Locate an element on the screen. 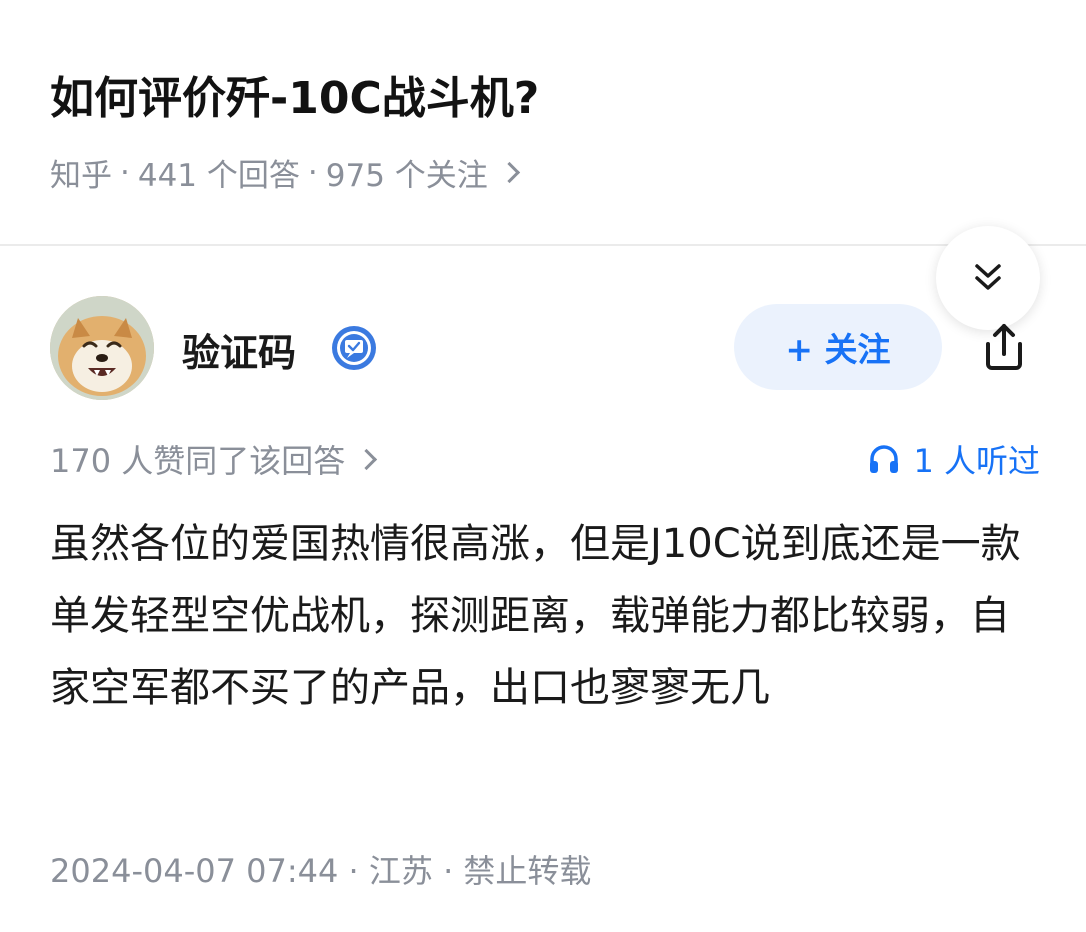 The image size is (1086, 932). question-title: 如何评价歼-10C战斗机? is located at coordinates (294, 94).